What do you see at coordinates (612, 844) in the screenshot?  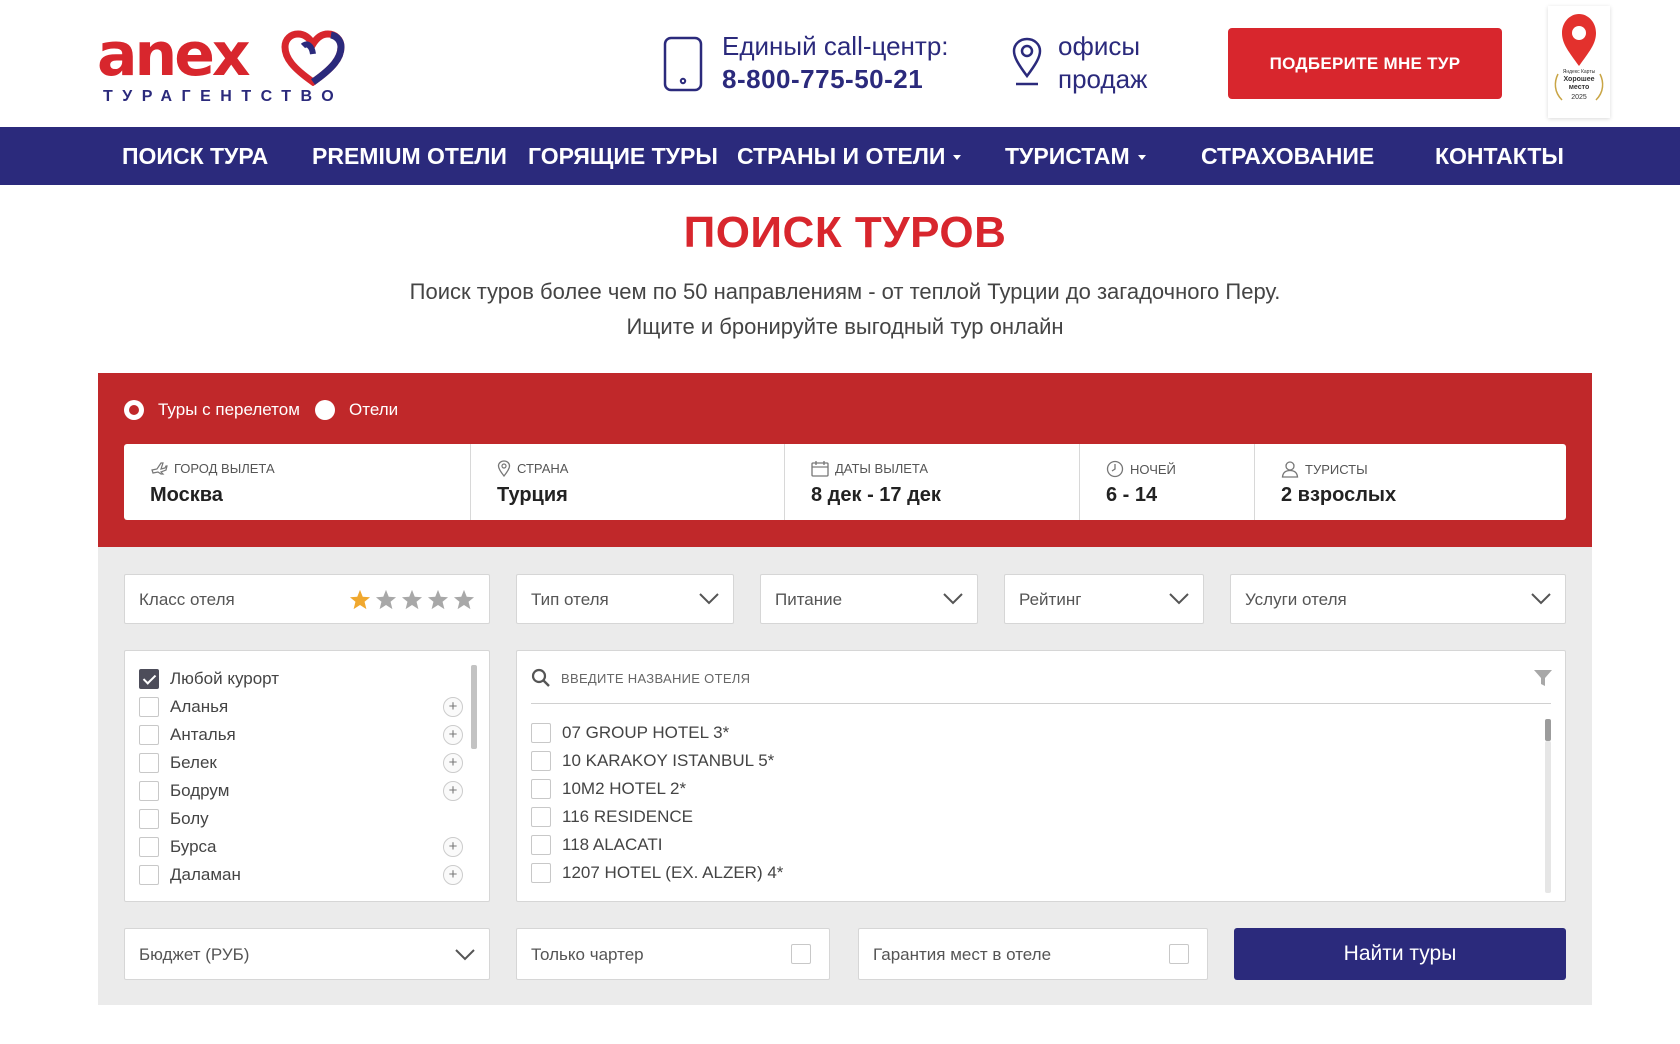 I see `hotel-name: 118 ALACATI` at bounding box center [612, 844].